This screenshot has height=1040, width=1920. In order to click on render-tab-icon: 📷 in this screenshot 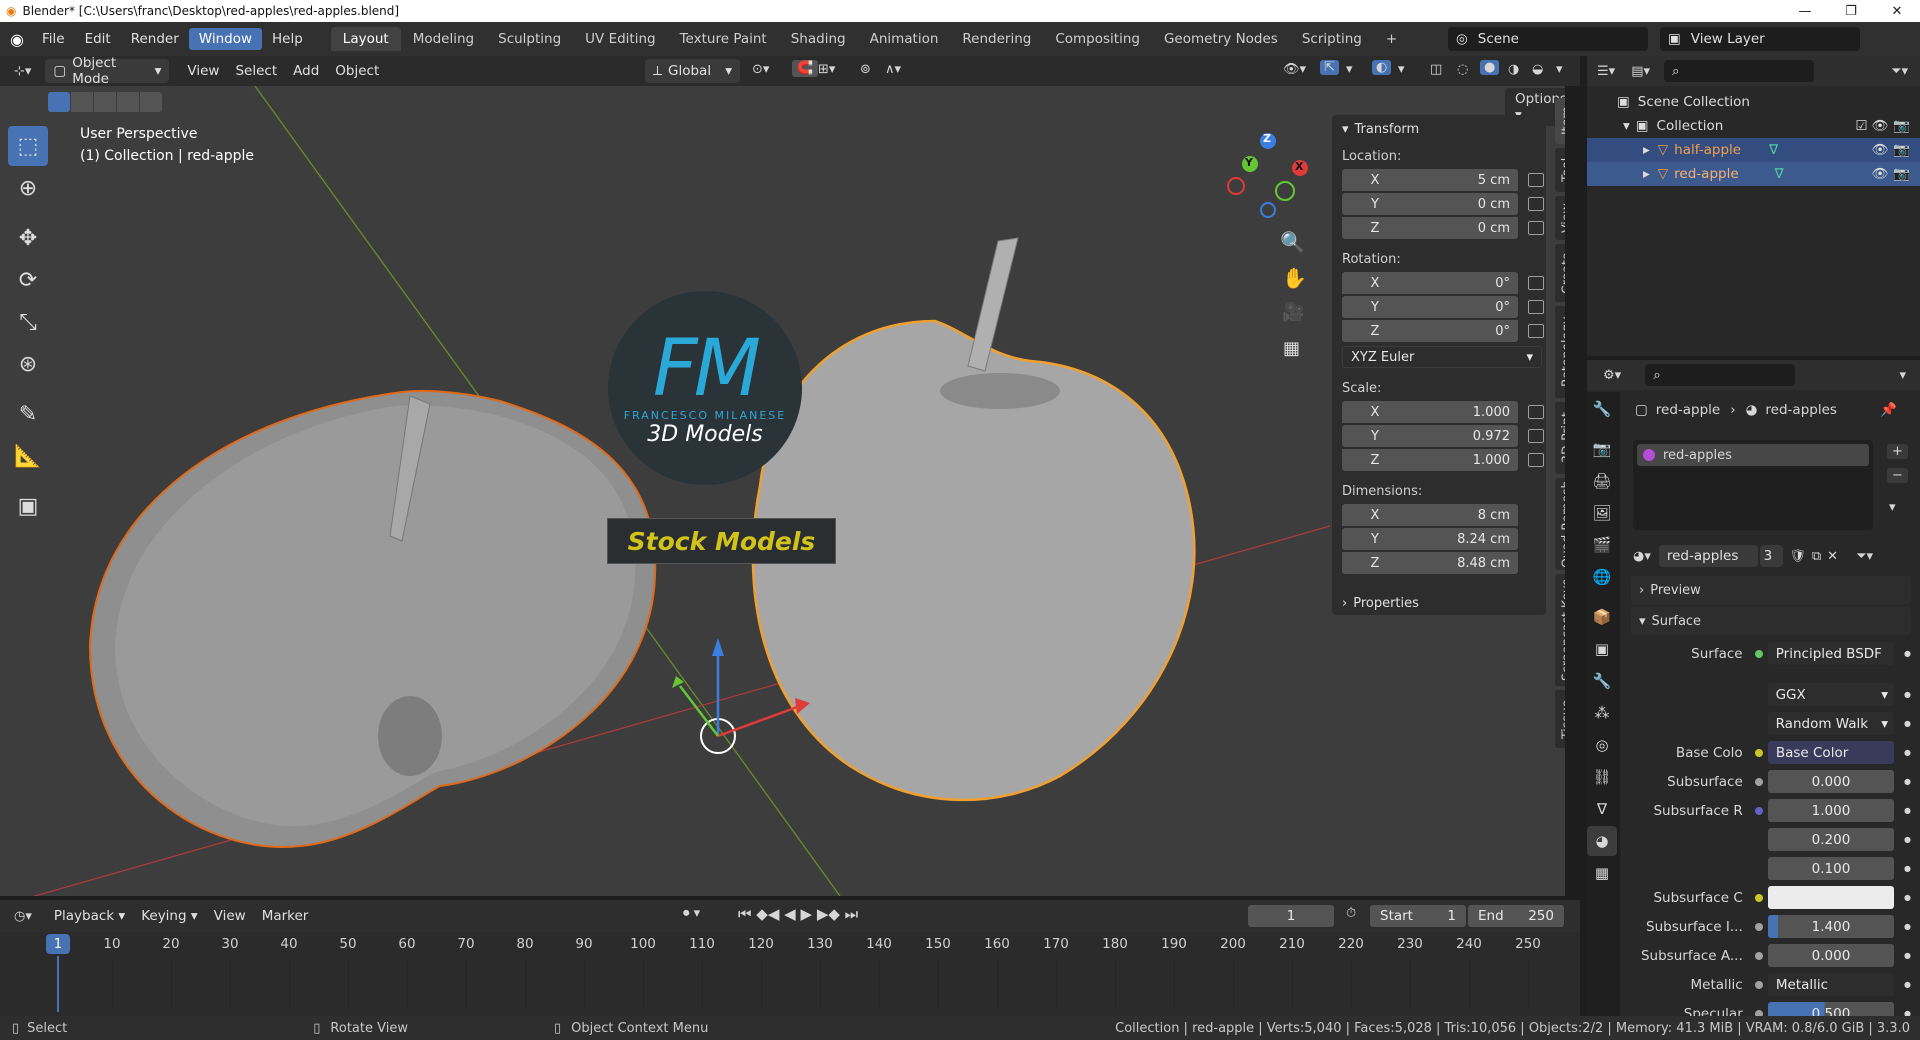, I will do `click(1602, 449)`.